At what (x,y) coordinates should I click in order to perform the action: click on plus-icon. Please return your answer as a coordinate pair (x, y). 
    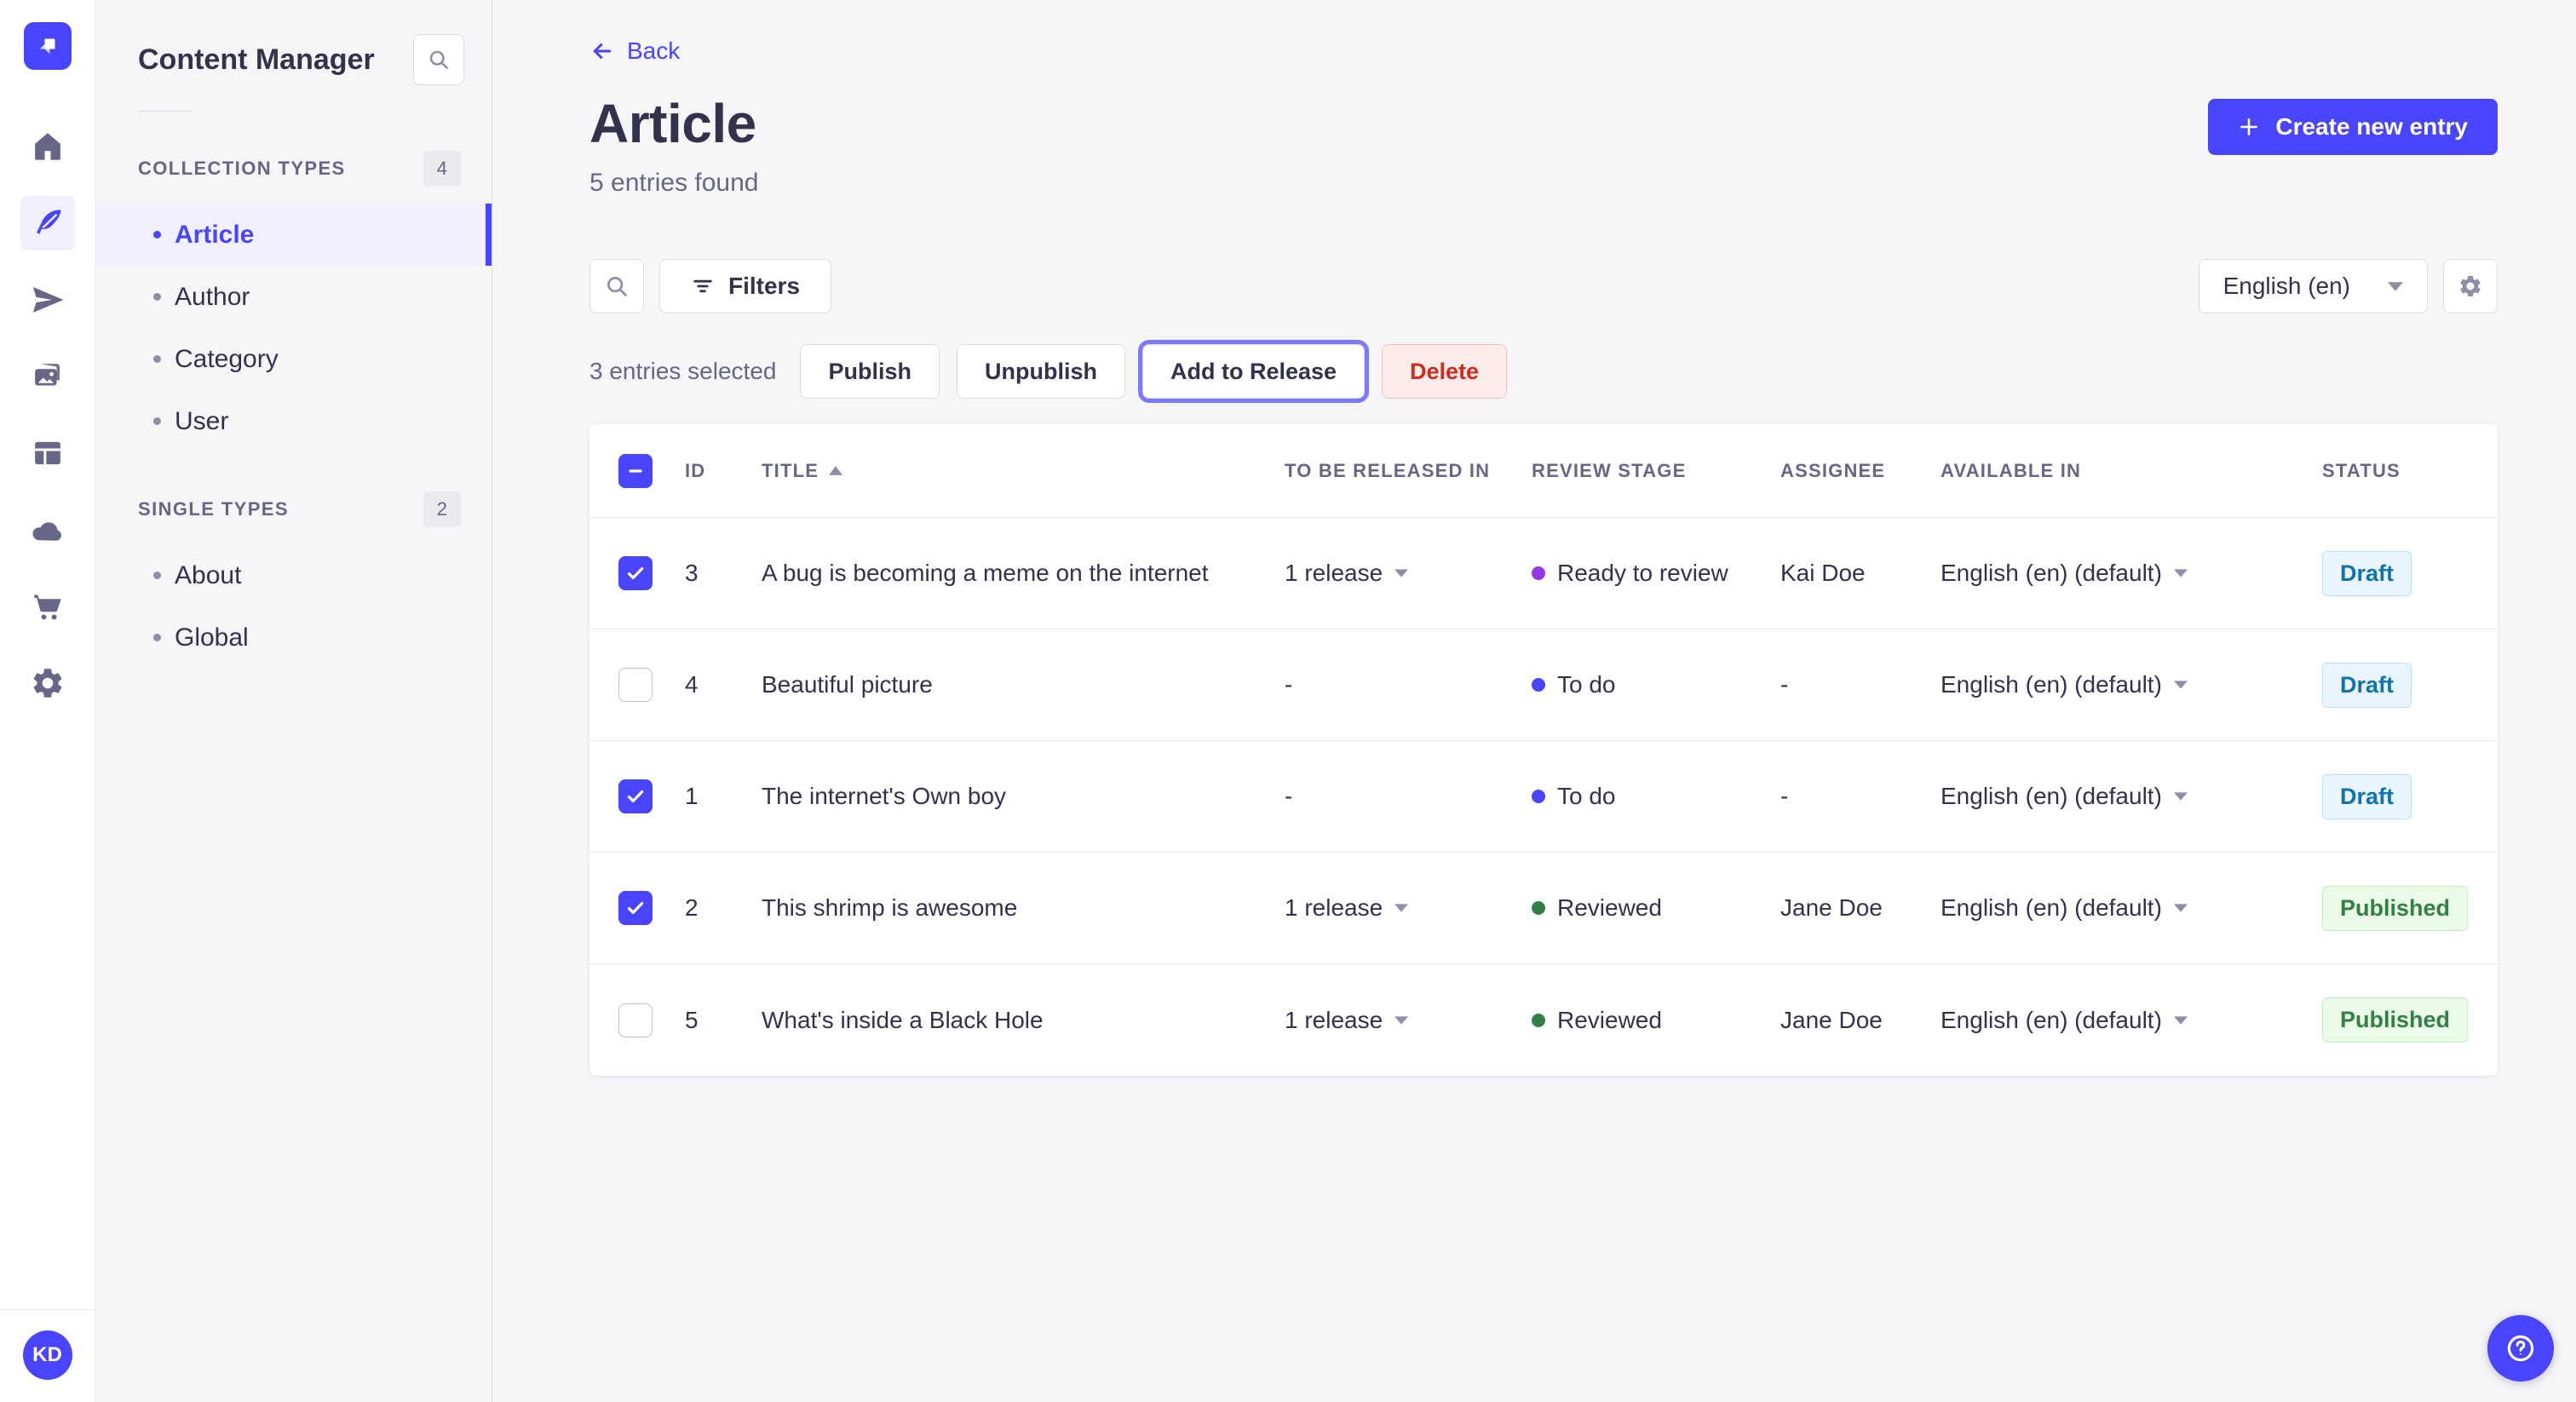
    Looking at the image, I should click on (2249, 127).